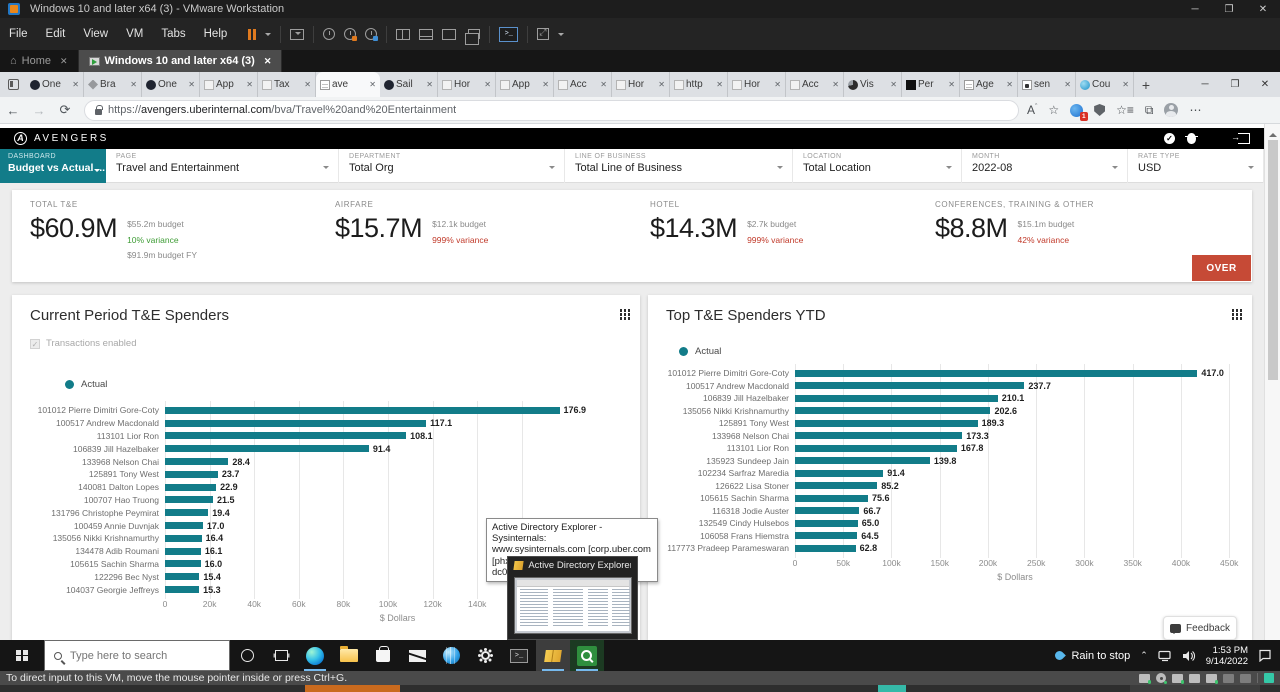 Image resolution: width=1280 pixels, height=692 pixels. What do you see at coordinates (1053, 110) in the screenshot?
I see `favorites-icon: ☆` at bounding box center [1053, 110].